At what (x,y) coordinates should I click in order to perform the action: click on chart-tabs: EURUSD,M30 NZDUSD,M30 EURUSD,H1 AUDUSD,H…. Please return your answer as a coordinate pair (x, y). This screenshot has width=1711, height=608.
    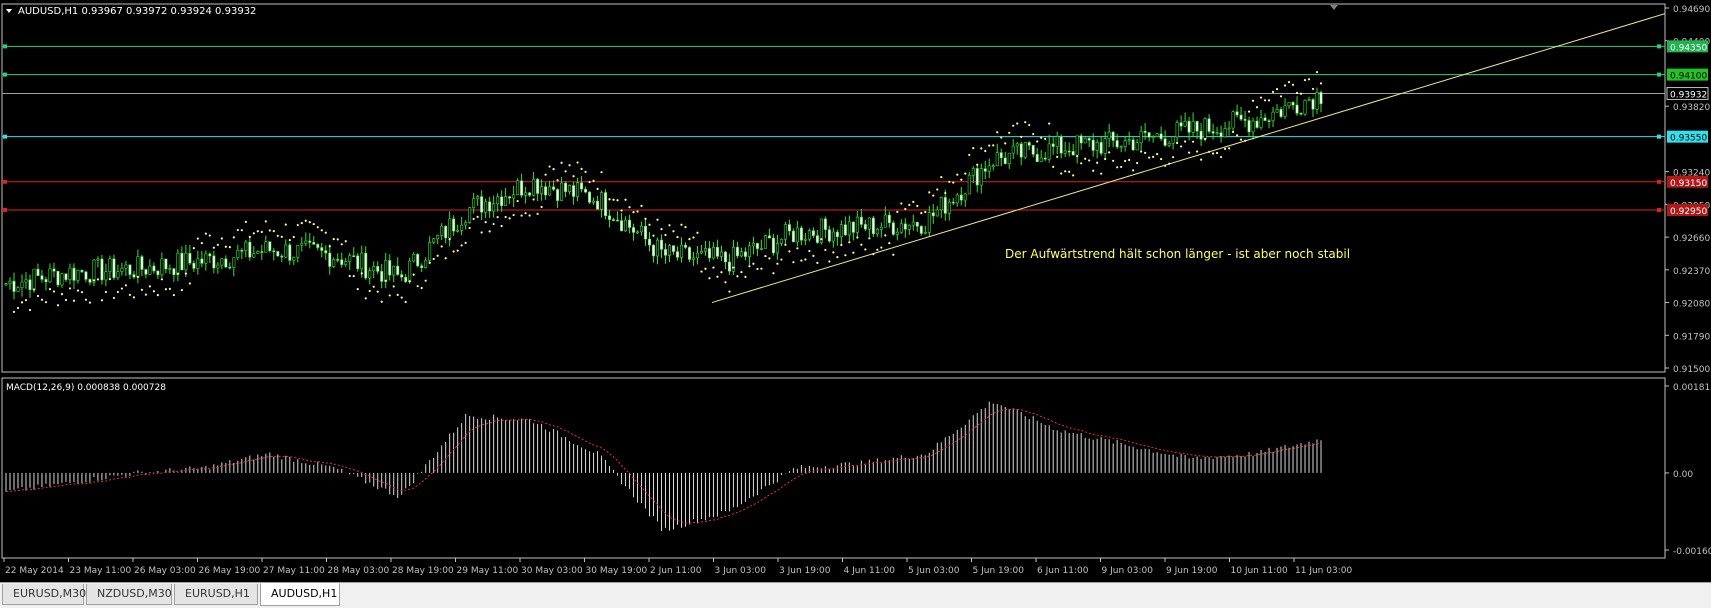
    Looking at the image, I should click on (855, 595).